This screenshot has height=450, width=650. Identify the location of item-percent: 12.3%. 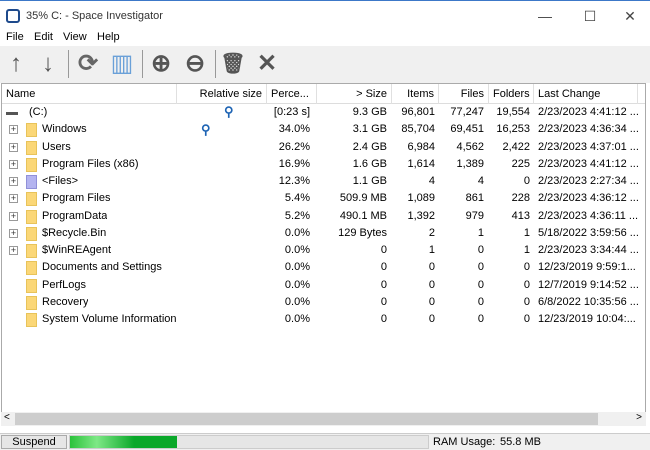
(294, 181).